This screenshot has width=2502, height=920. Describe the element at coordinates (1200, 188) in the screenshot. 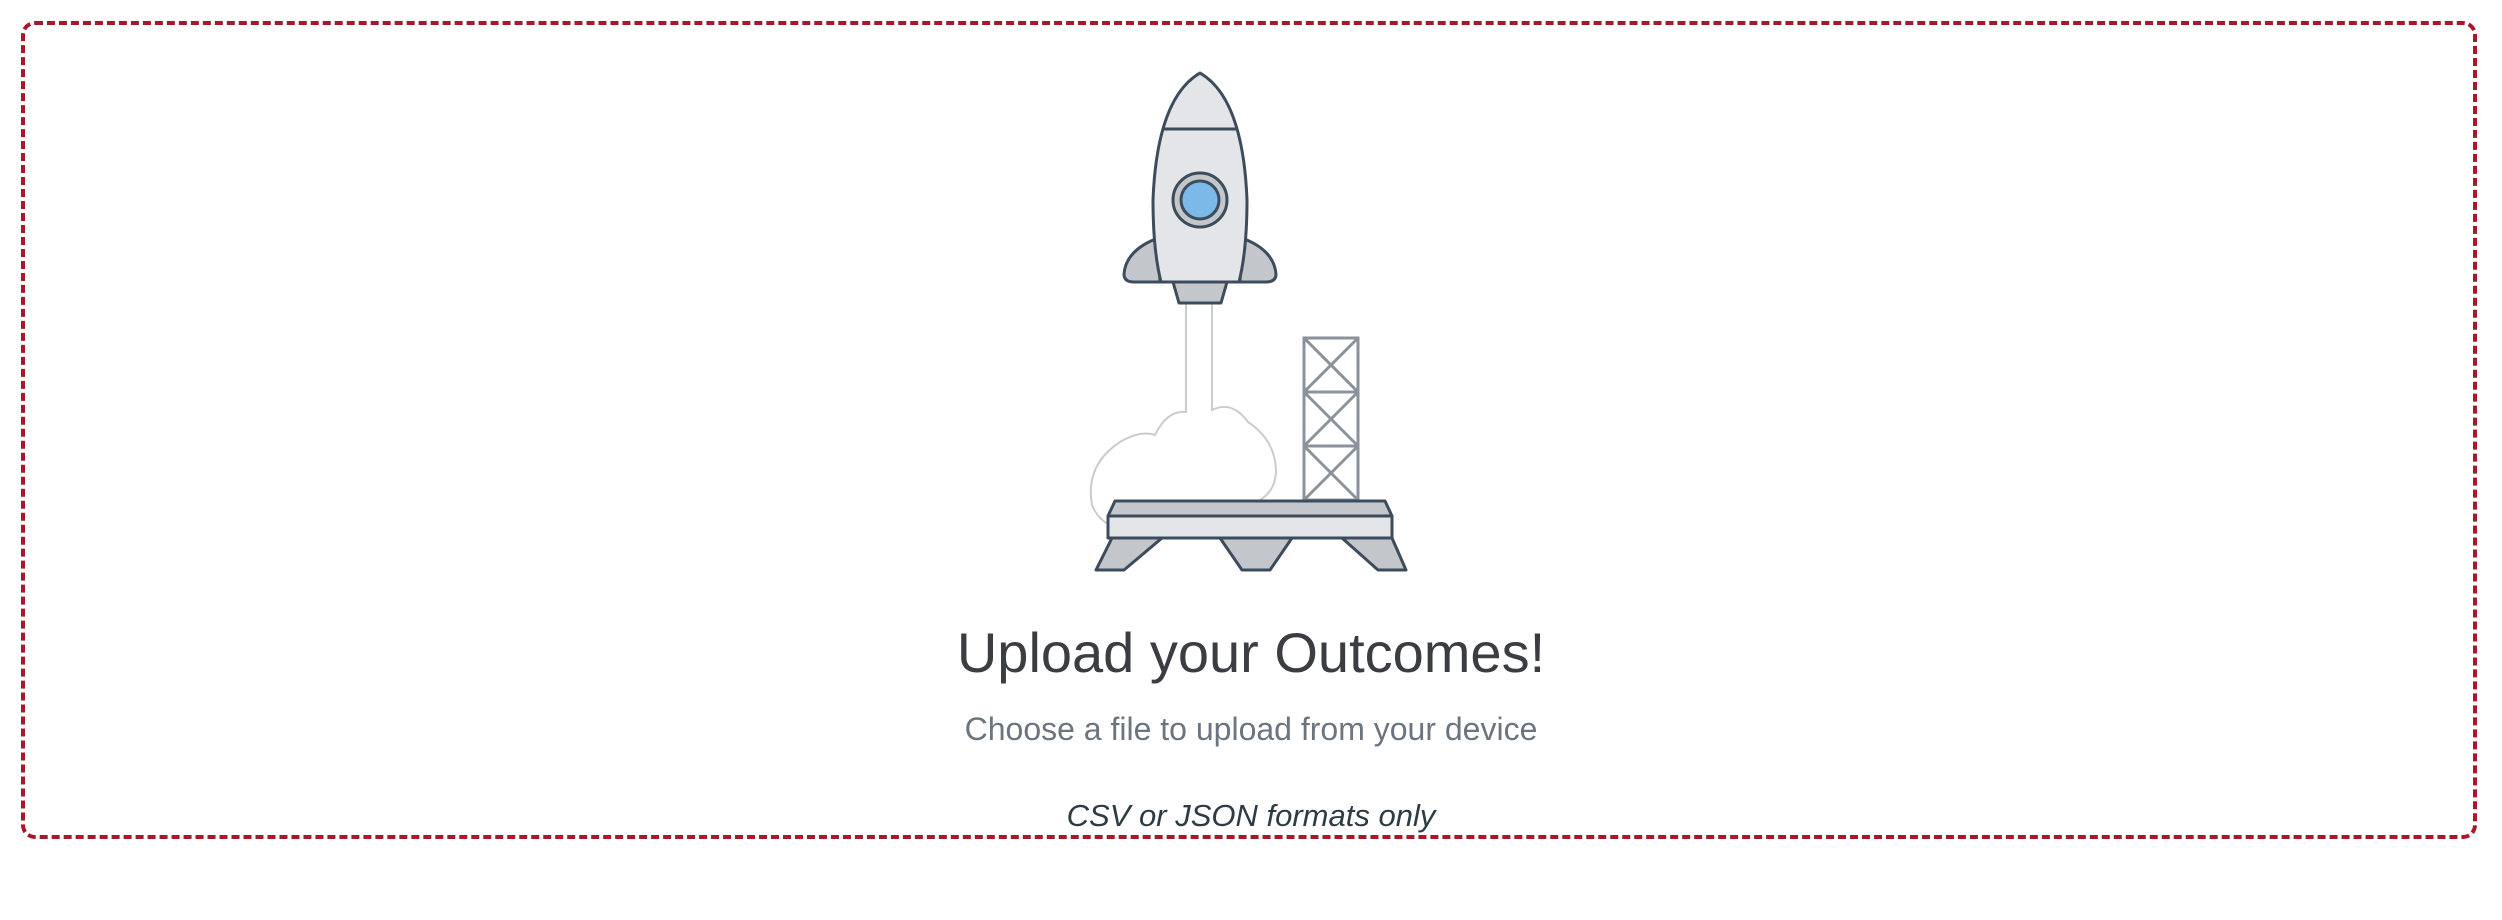

I see `rocket` at that location.